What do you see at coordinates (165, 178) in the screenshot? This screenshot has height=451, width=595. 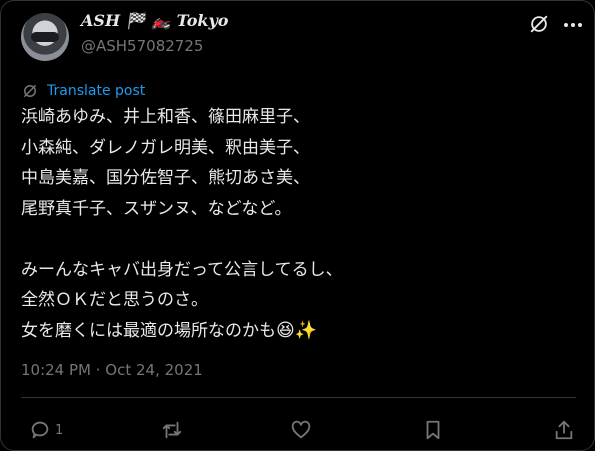 I see `post-line: 中島美嘉、国分佐智子、熊切あさ美、` at bounding box center [165, 178].